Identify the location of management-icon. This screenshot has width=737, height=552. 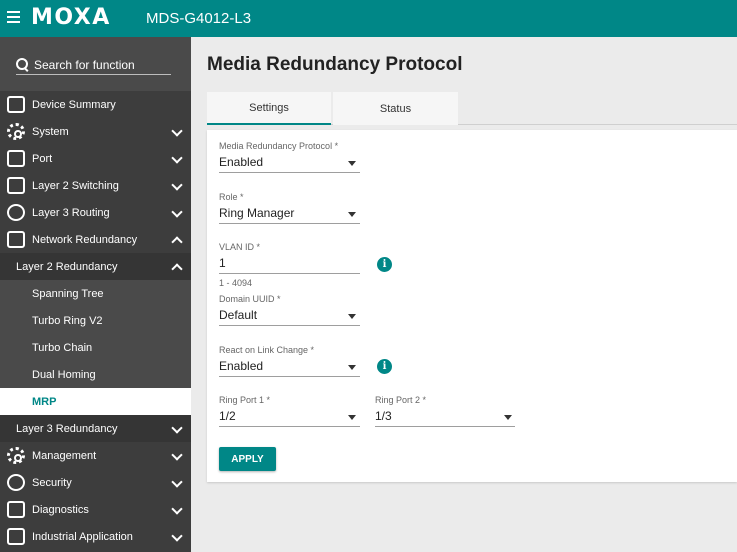
(16, 455).